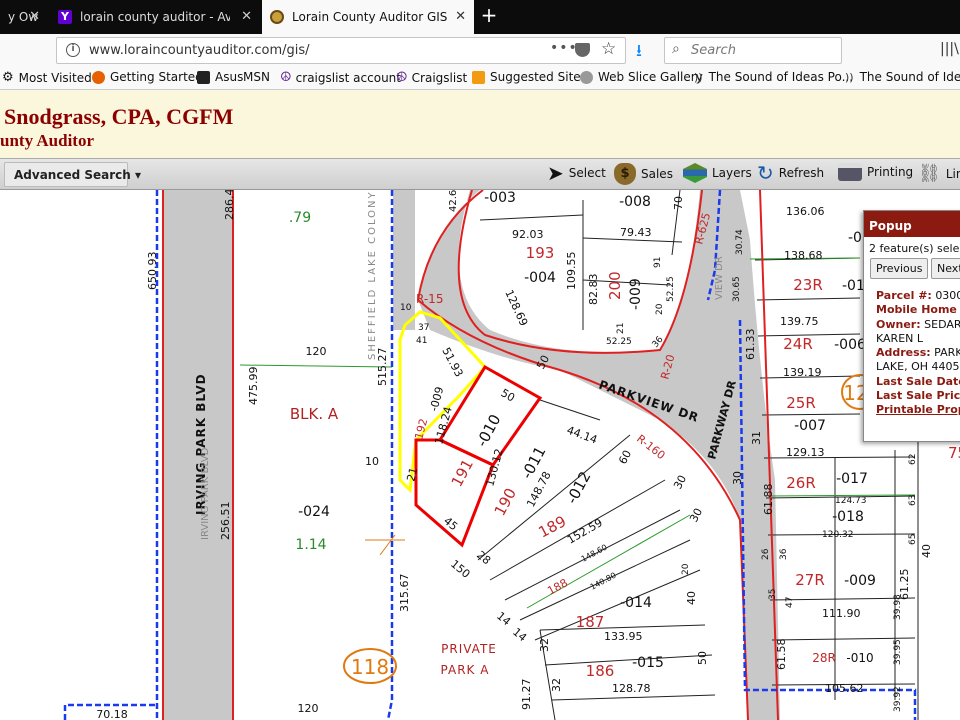  Describe the element at coordinates (382, 367) in the screenshot. I see `map-label: 515.27` at that location.